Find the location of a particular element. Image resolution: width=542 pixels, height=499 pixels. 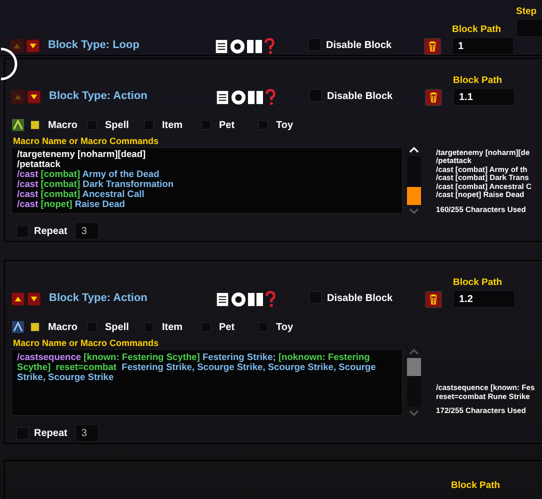

macro-editor: /castsequence [known: Festering Scythe] Festering Strike; [noknown: Festering Scythe] reset=combat Festering Strike, Scourge Strike, Scourge Strike, Scourge Strike, Scourge Strike is located at coordinates (207, 382).